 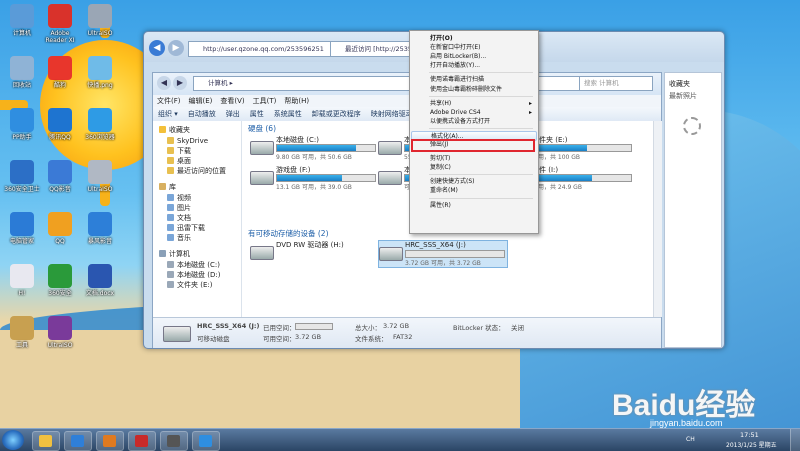 What do you see at coordinates (60, 24) in the screenshot?
I see `desktop-icon-1: Adobe Reader XI` at bounding box center [60, 24].